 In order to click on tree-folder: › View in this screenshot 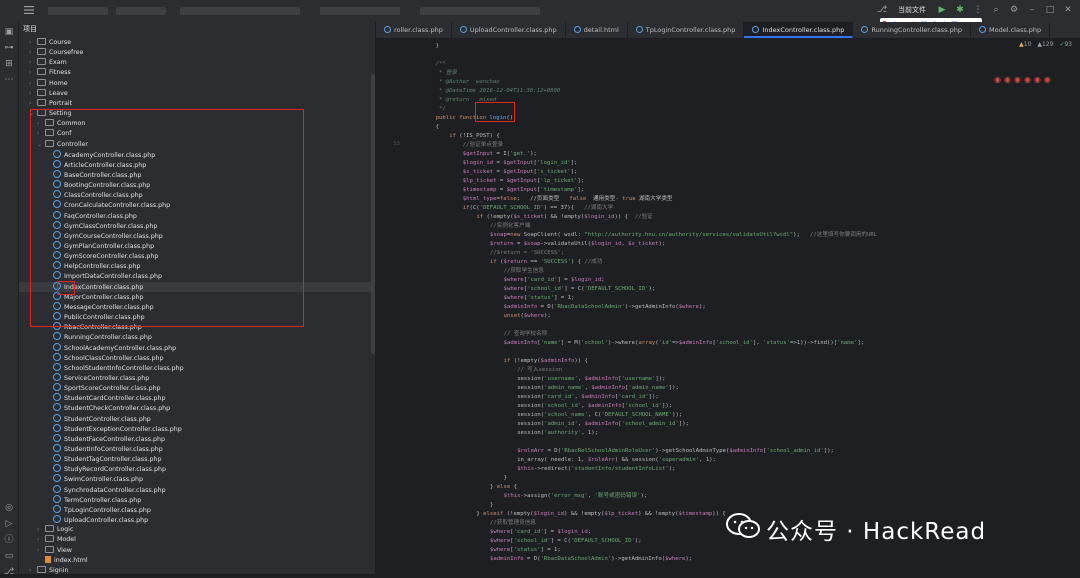, I will do `click(197, 550)`.